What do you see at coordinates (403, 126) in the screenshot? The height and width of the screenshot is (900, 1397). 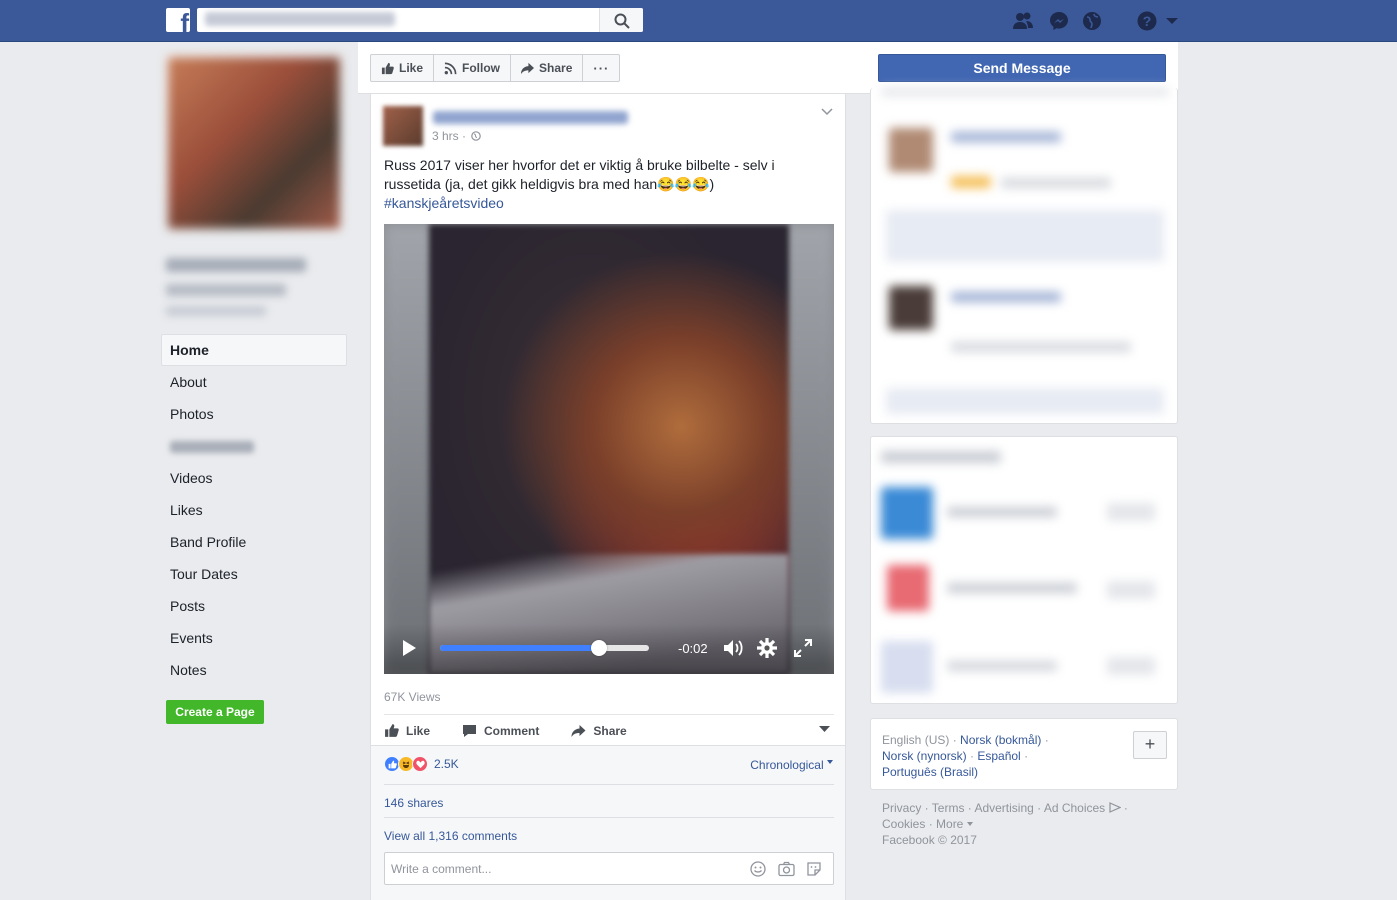 I see `post-author-avatar` at bounding box center [403, 126].